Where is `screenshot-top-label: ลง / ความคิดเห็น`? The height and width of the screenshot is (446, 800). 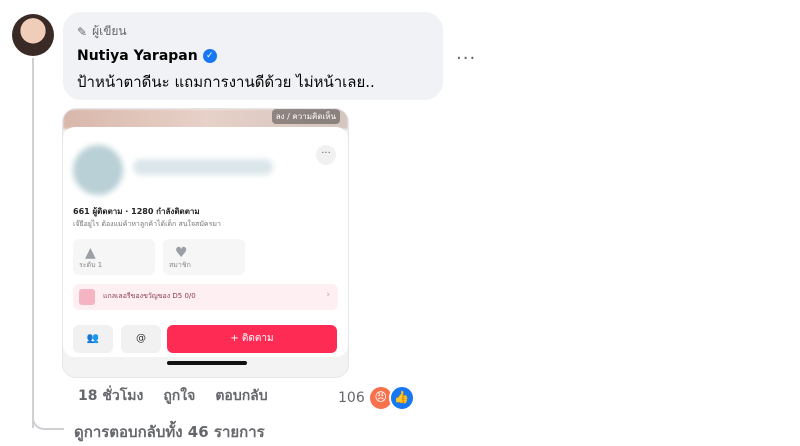
screenshot-top-label: ลง / ความคิดเห็น is located at coordinates (305, 116).